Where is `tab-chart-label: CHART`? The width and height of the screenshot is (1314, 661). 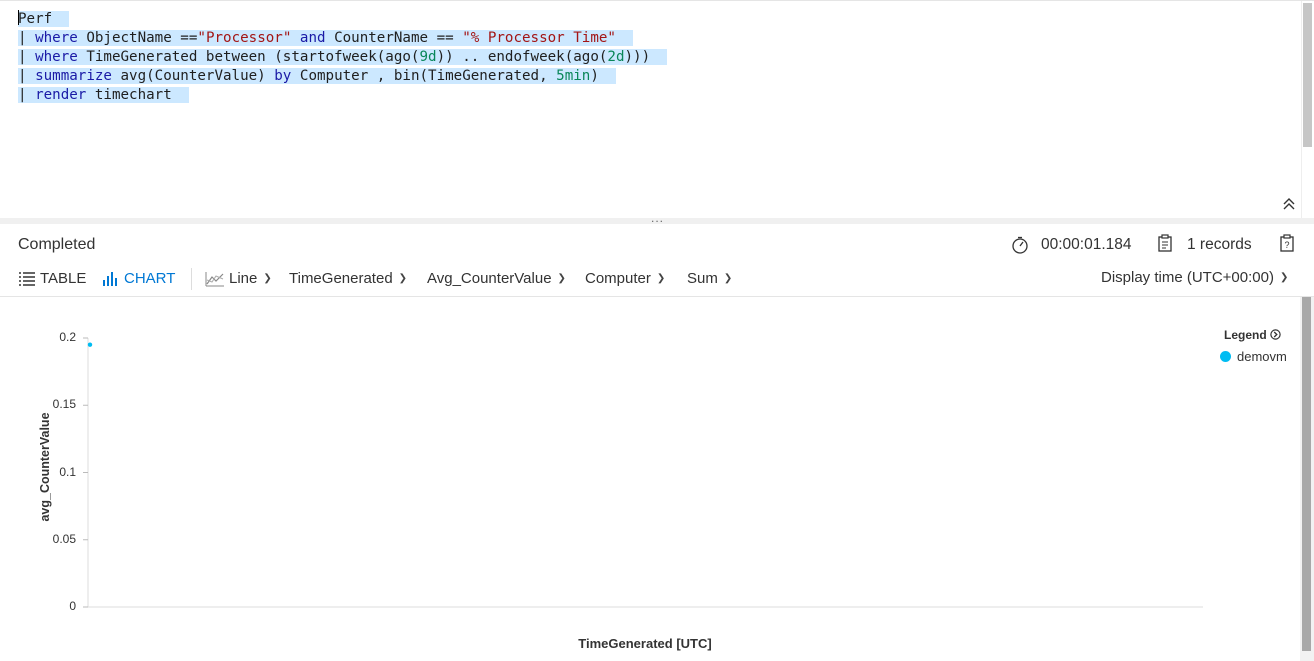 tab-chart-label: CHART is located at coordinates (150, 278).